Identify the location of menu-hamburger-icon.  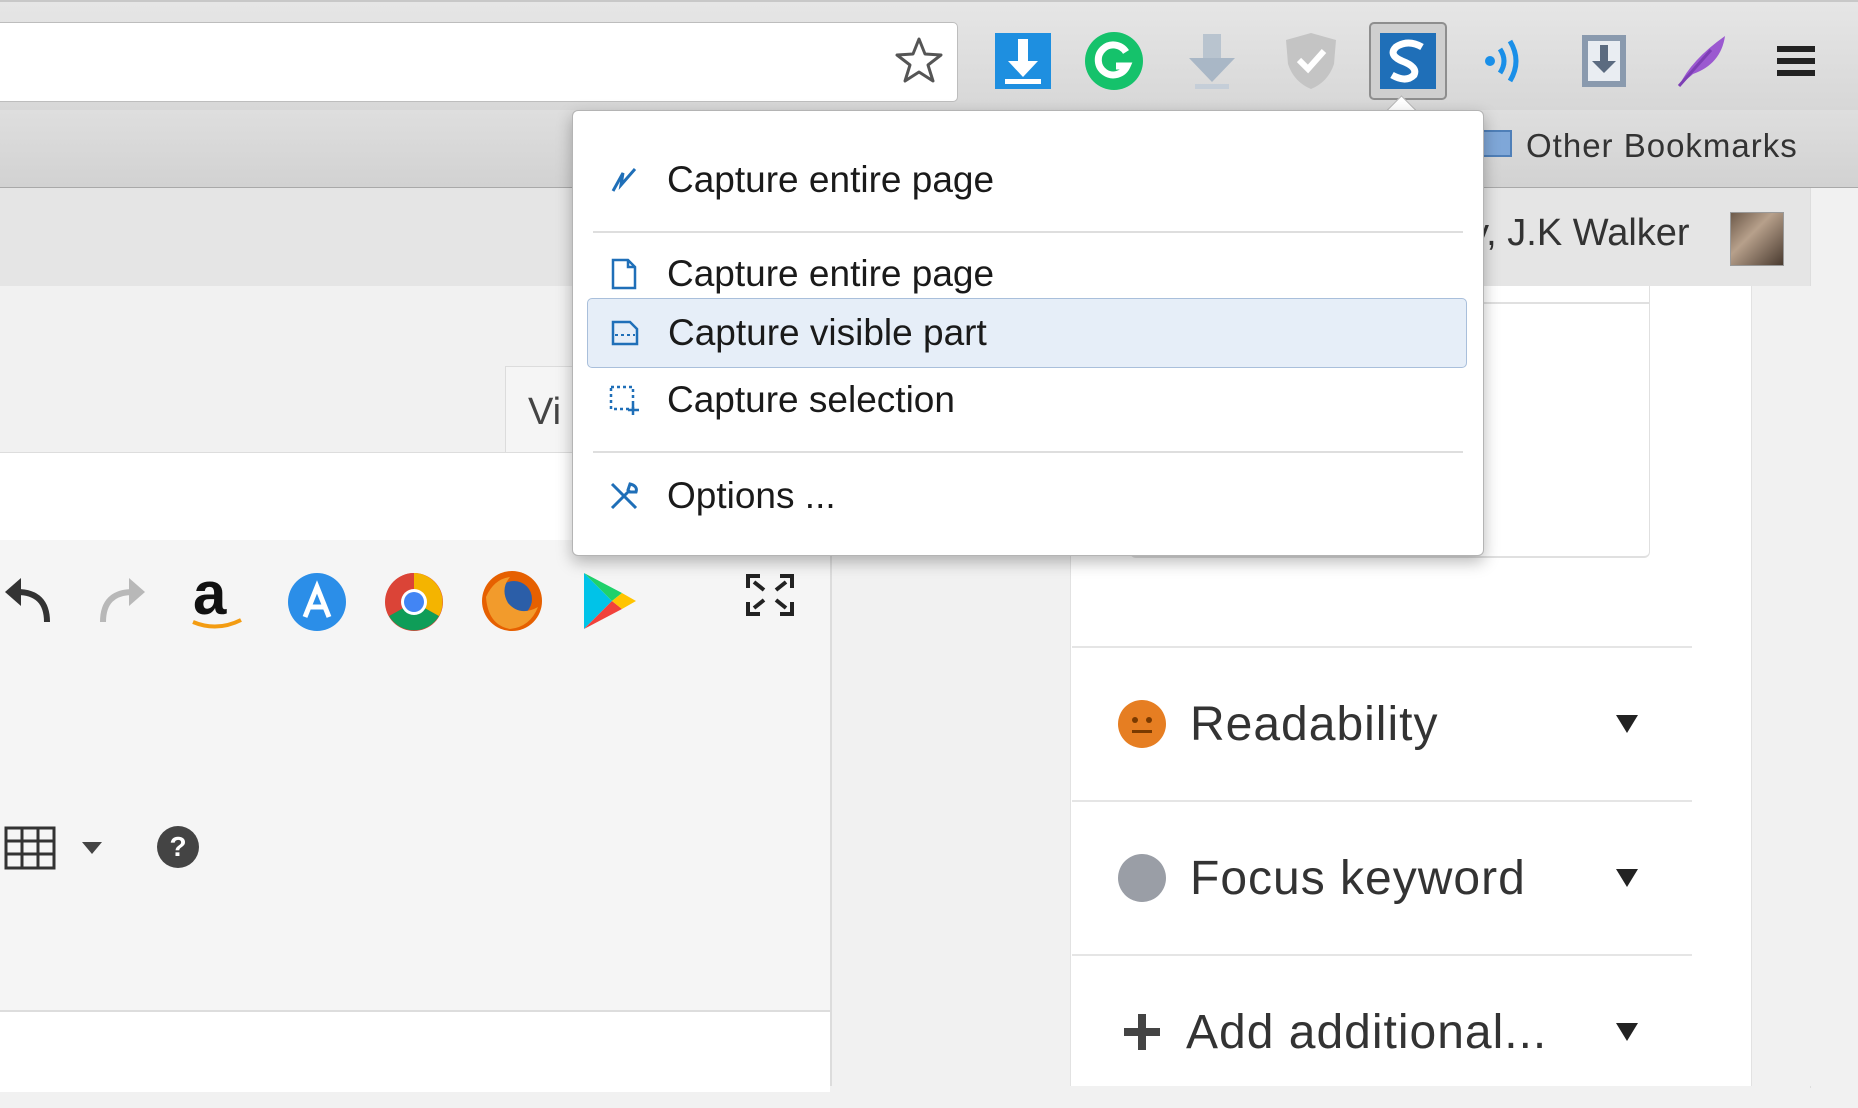
(1796, 61).